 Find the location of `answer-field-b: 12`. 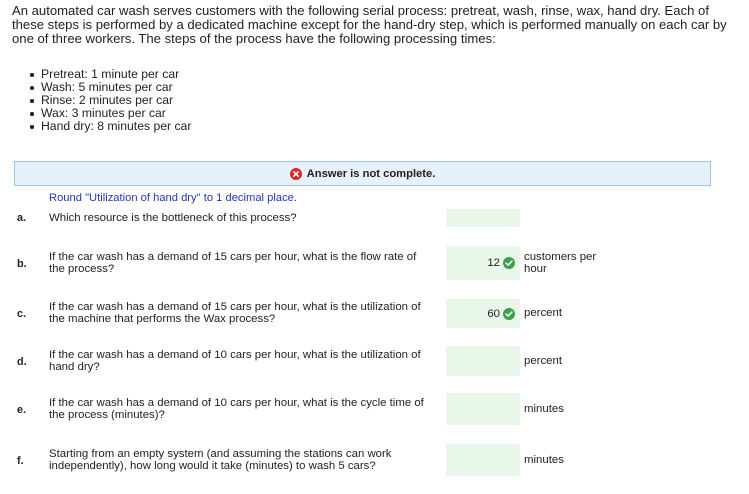

answer-field-b: 12 is located at coordinates (483, 263).